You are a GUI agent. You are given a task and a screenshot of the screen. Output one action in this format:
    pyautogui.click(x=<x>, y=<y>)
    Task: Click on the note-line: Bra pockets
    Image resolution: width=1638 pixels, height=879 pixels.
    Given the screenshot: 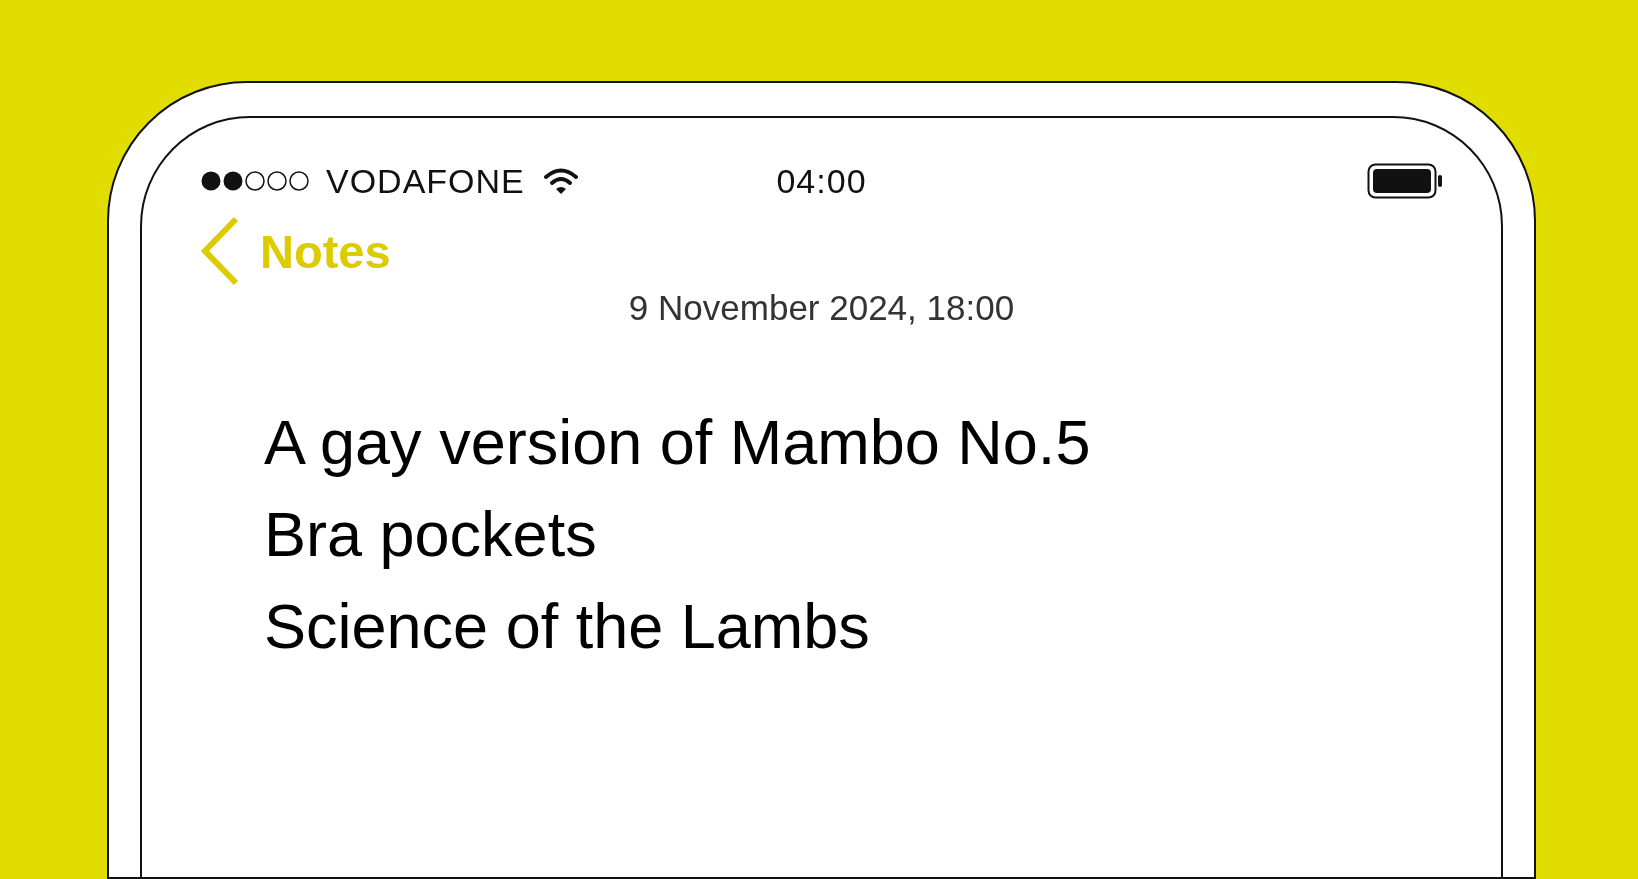 What is the action you would take?
    pyautogui.click(x=431, y=534)
    